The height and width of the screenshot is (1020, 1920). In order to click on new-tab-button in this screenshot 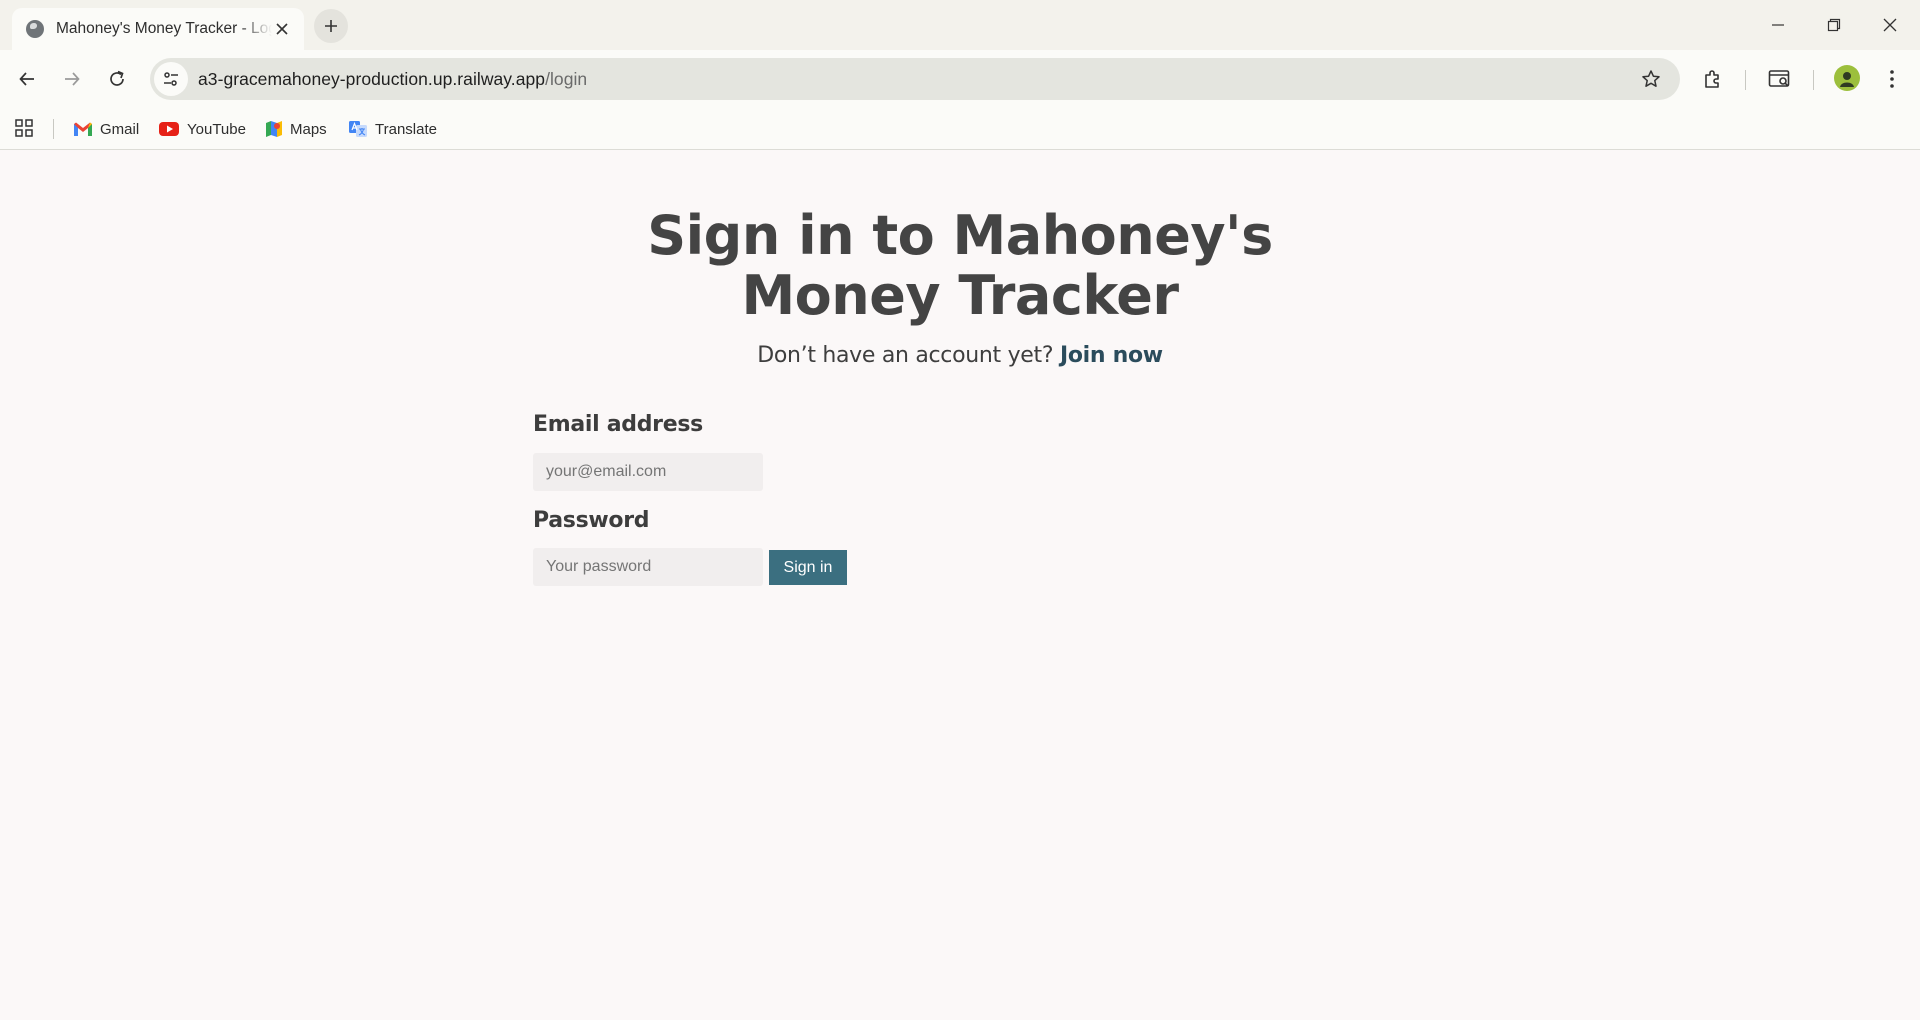, I will do `click(331, 26)`.